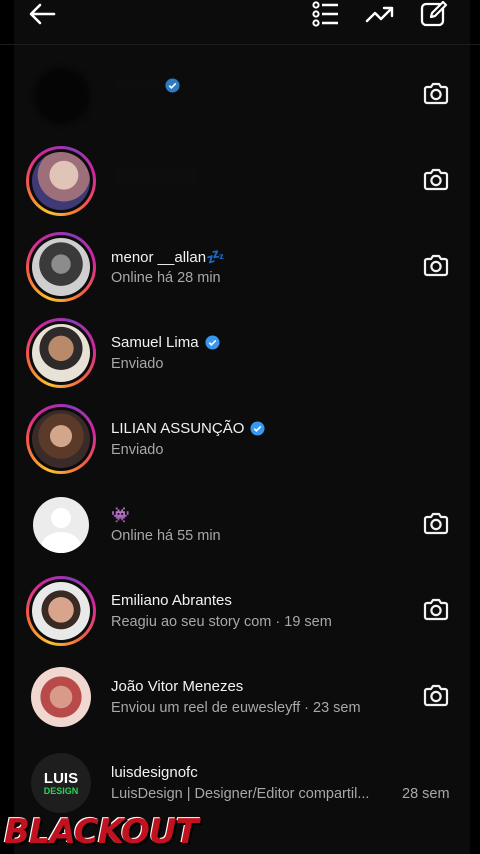  I want to click on conversation-name-group: LILIAN ASSUNÇÃO, so click(188, 428).